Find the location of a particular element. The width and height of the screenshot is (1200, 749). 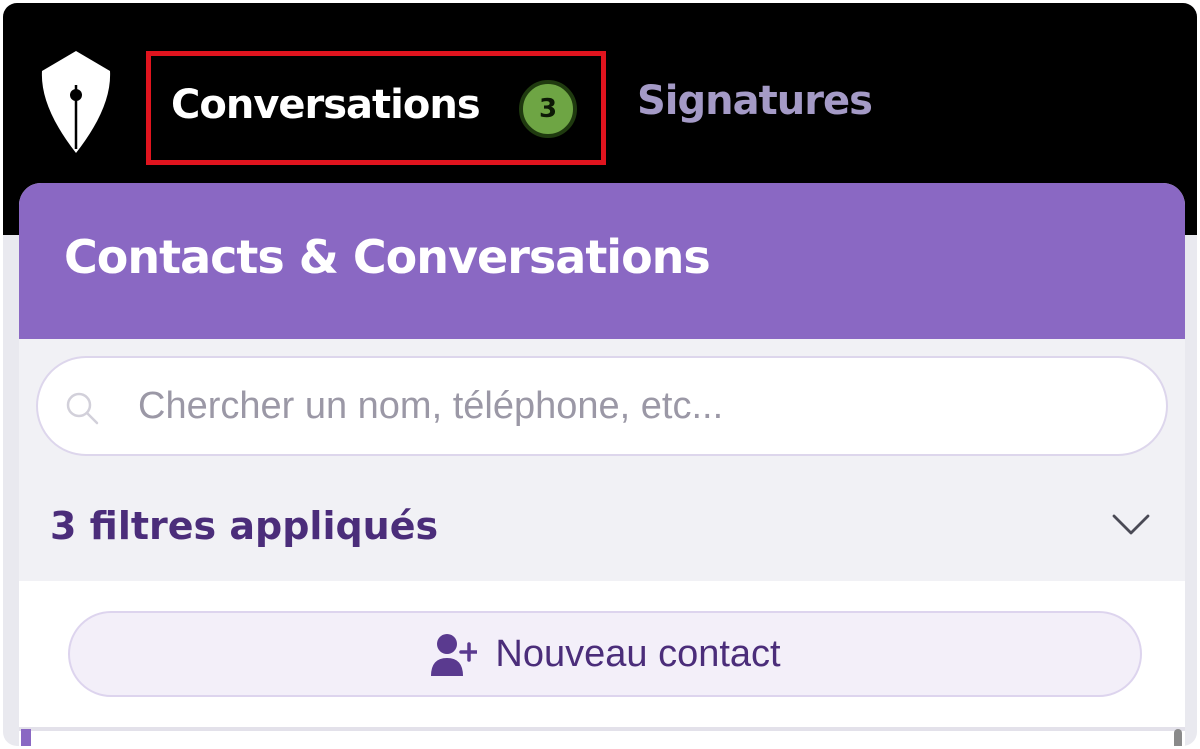

scrollbar-thumb is located at coordinates (1178, 737).